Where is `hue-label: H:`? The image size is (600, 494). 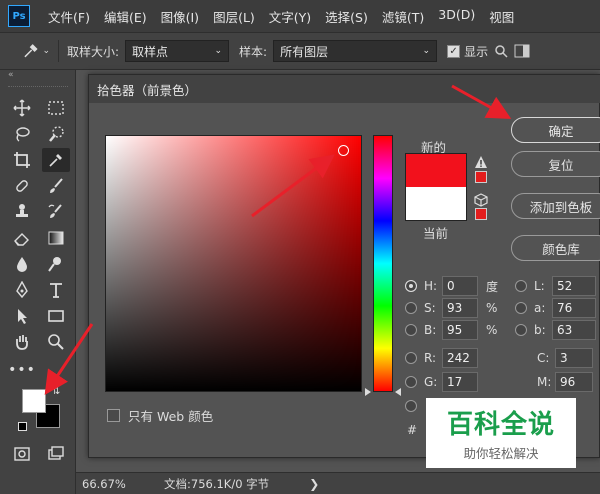
hue-label: H: is located at coordinates (431, 286).